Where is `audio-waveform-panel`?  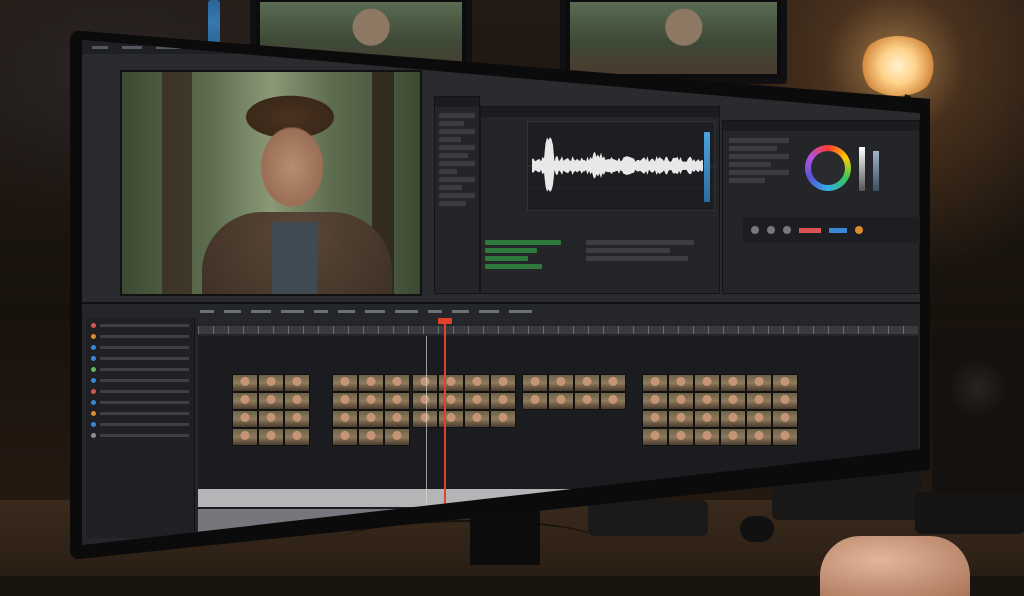
audio-waveform-panel is located at coordinates (600, 200).